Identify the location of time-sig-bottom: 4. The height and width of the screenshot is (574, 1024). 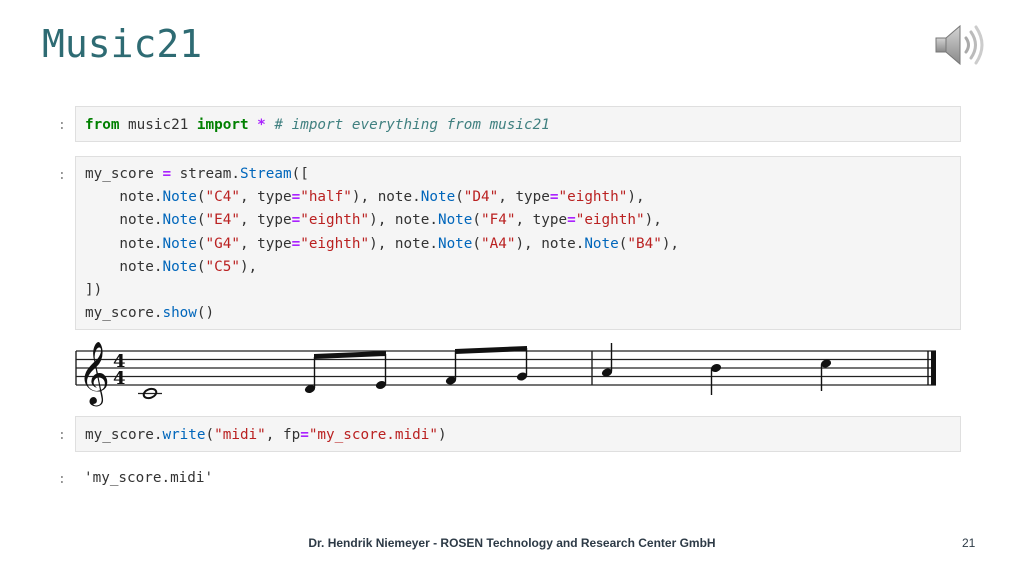
(119, 378).